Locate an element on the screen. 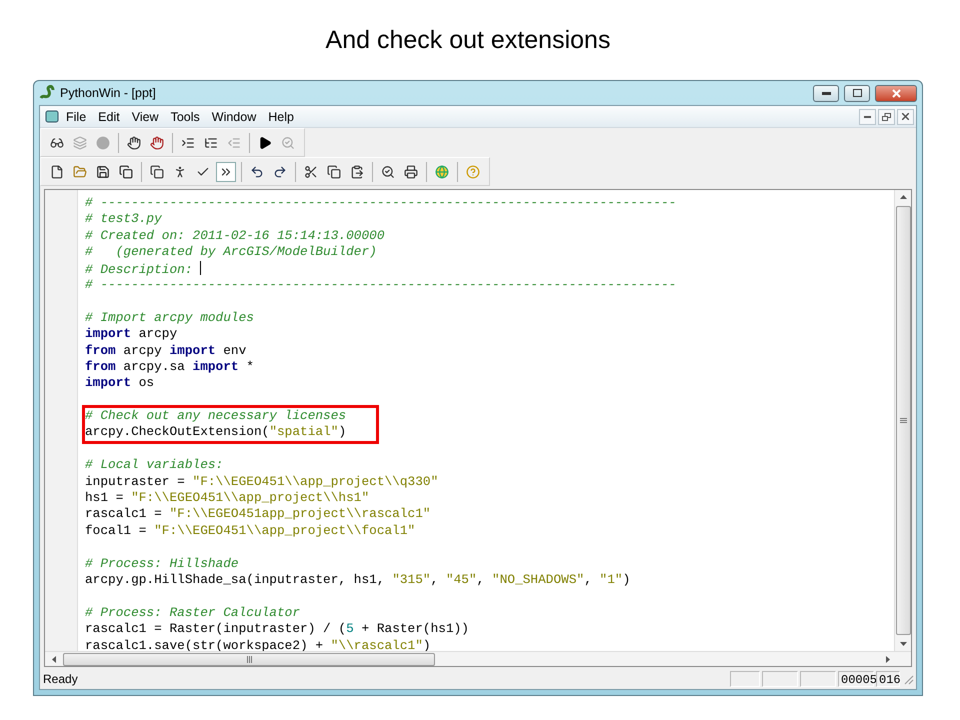 This screenshot has width=960, height=720. code-line: # test3.py is located at coordinates (124, 219).